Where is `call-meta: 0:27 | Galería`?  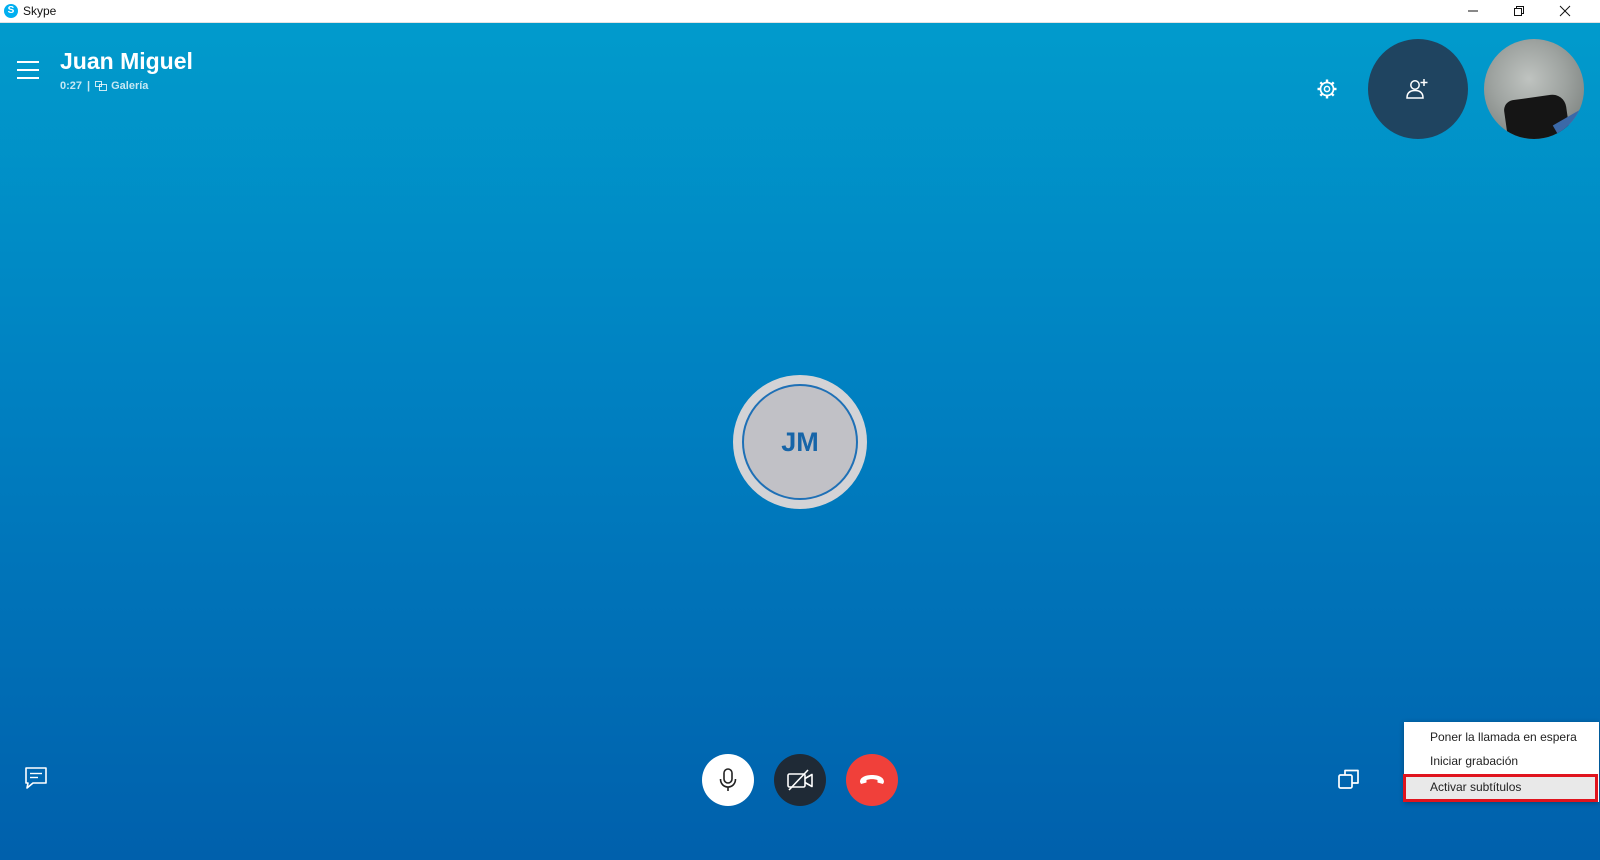
call-meta: 0:27 | Galería is located at coordinates (104, 86).